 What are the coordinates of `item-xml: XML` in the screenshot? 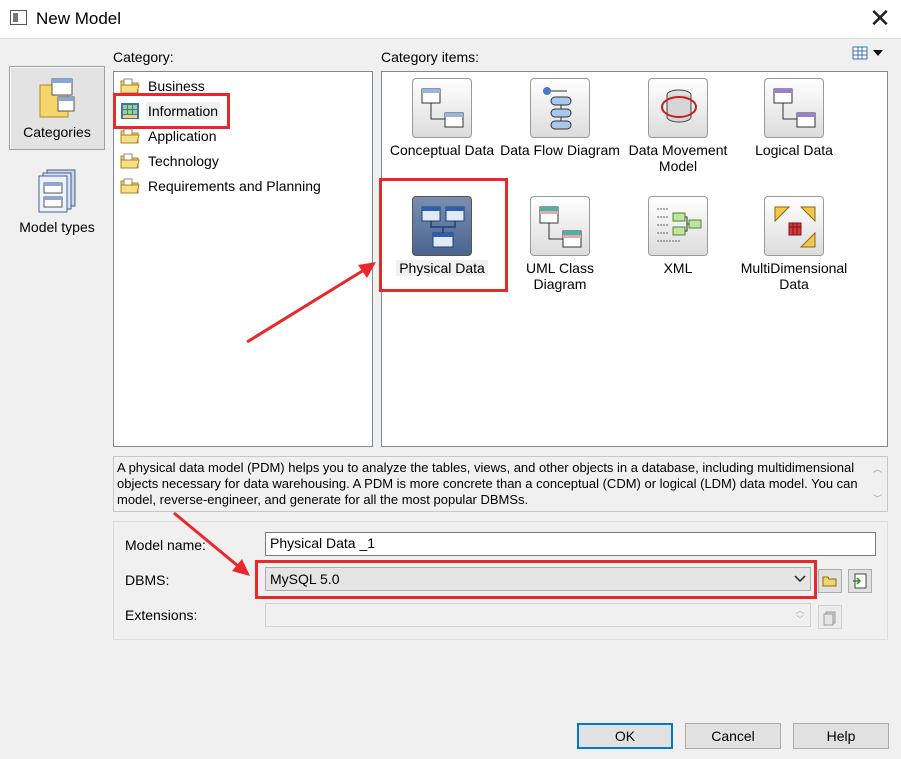 It's located at (678, 236).